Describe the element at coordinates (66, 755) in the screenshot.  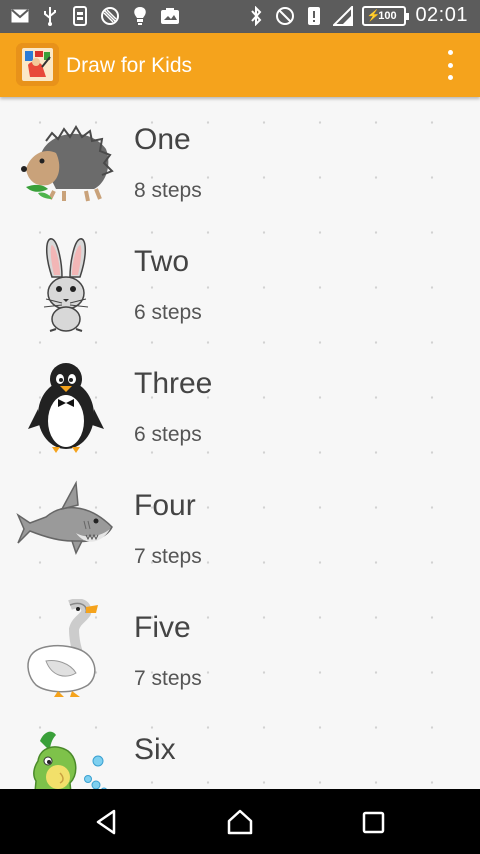
I see `fish-drawing-icon` at that location.